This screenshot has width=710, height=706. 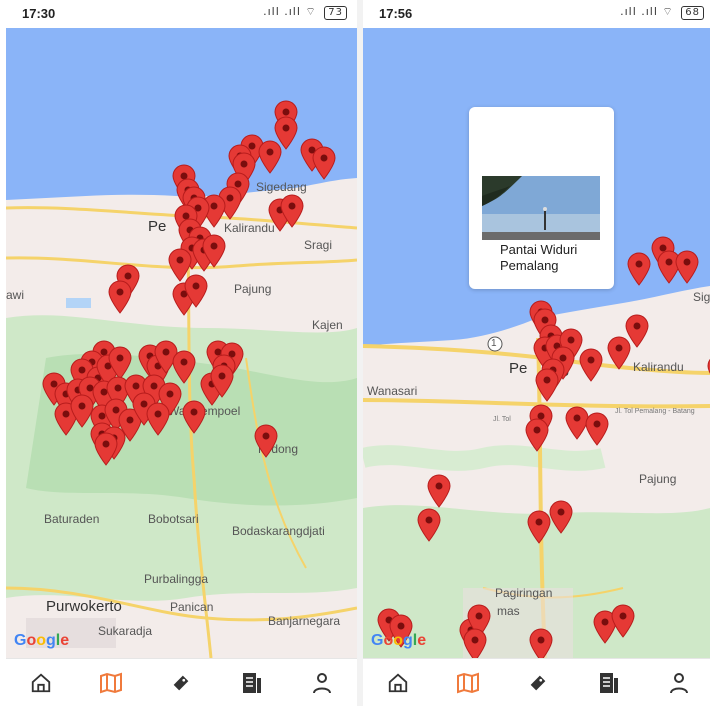 I want to click on place-label: Bobotsari, so click(x=173, y=519).